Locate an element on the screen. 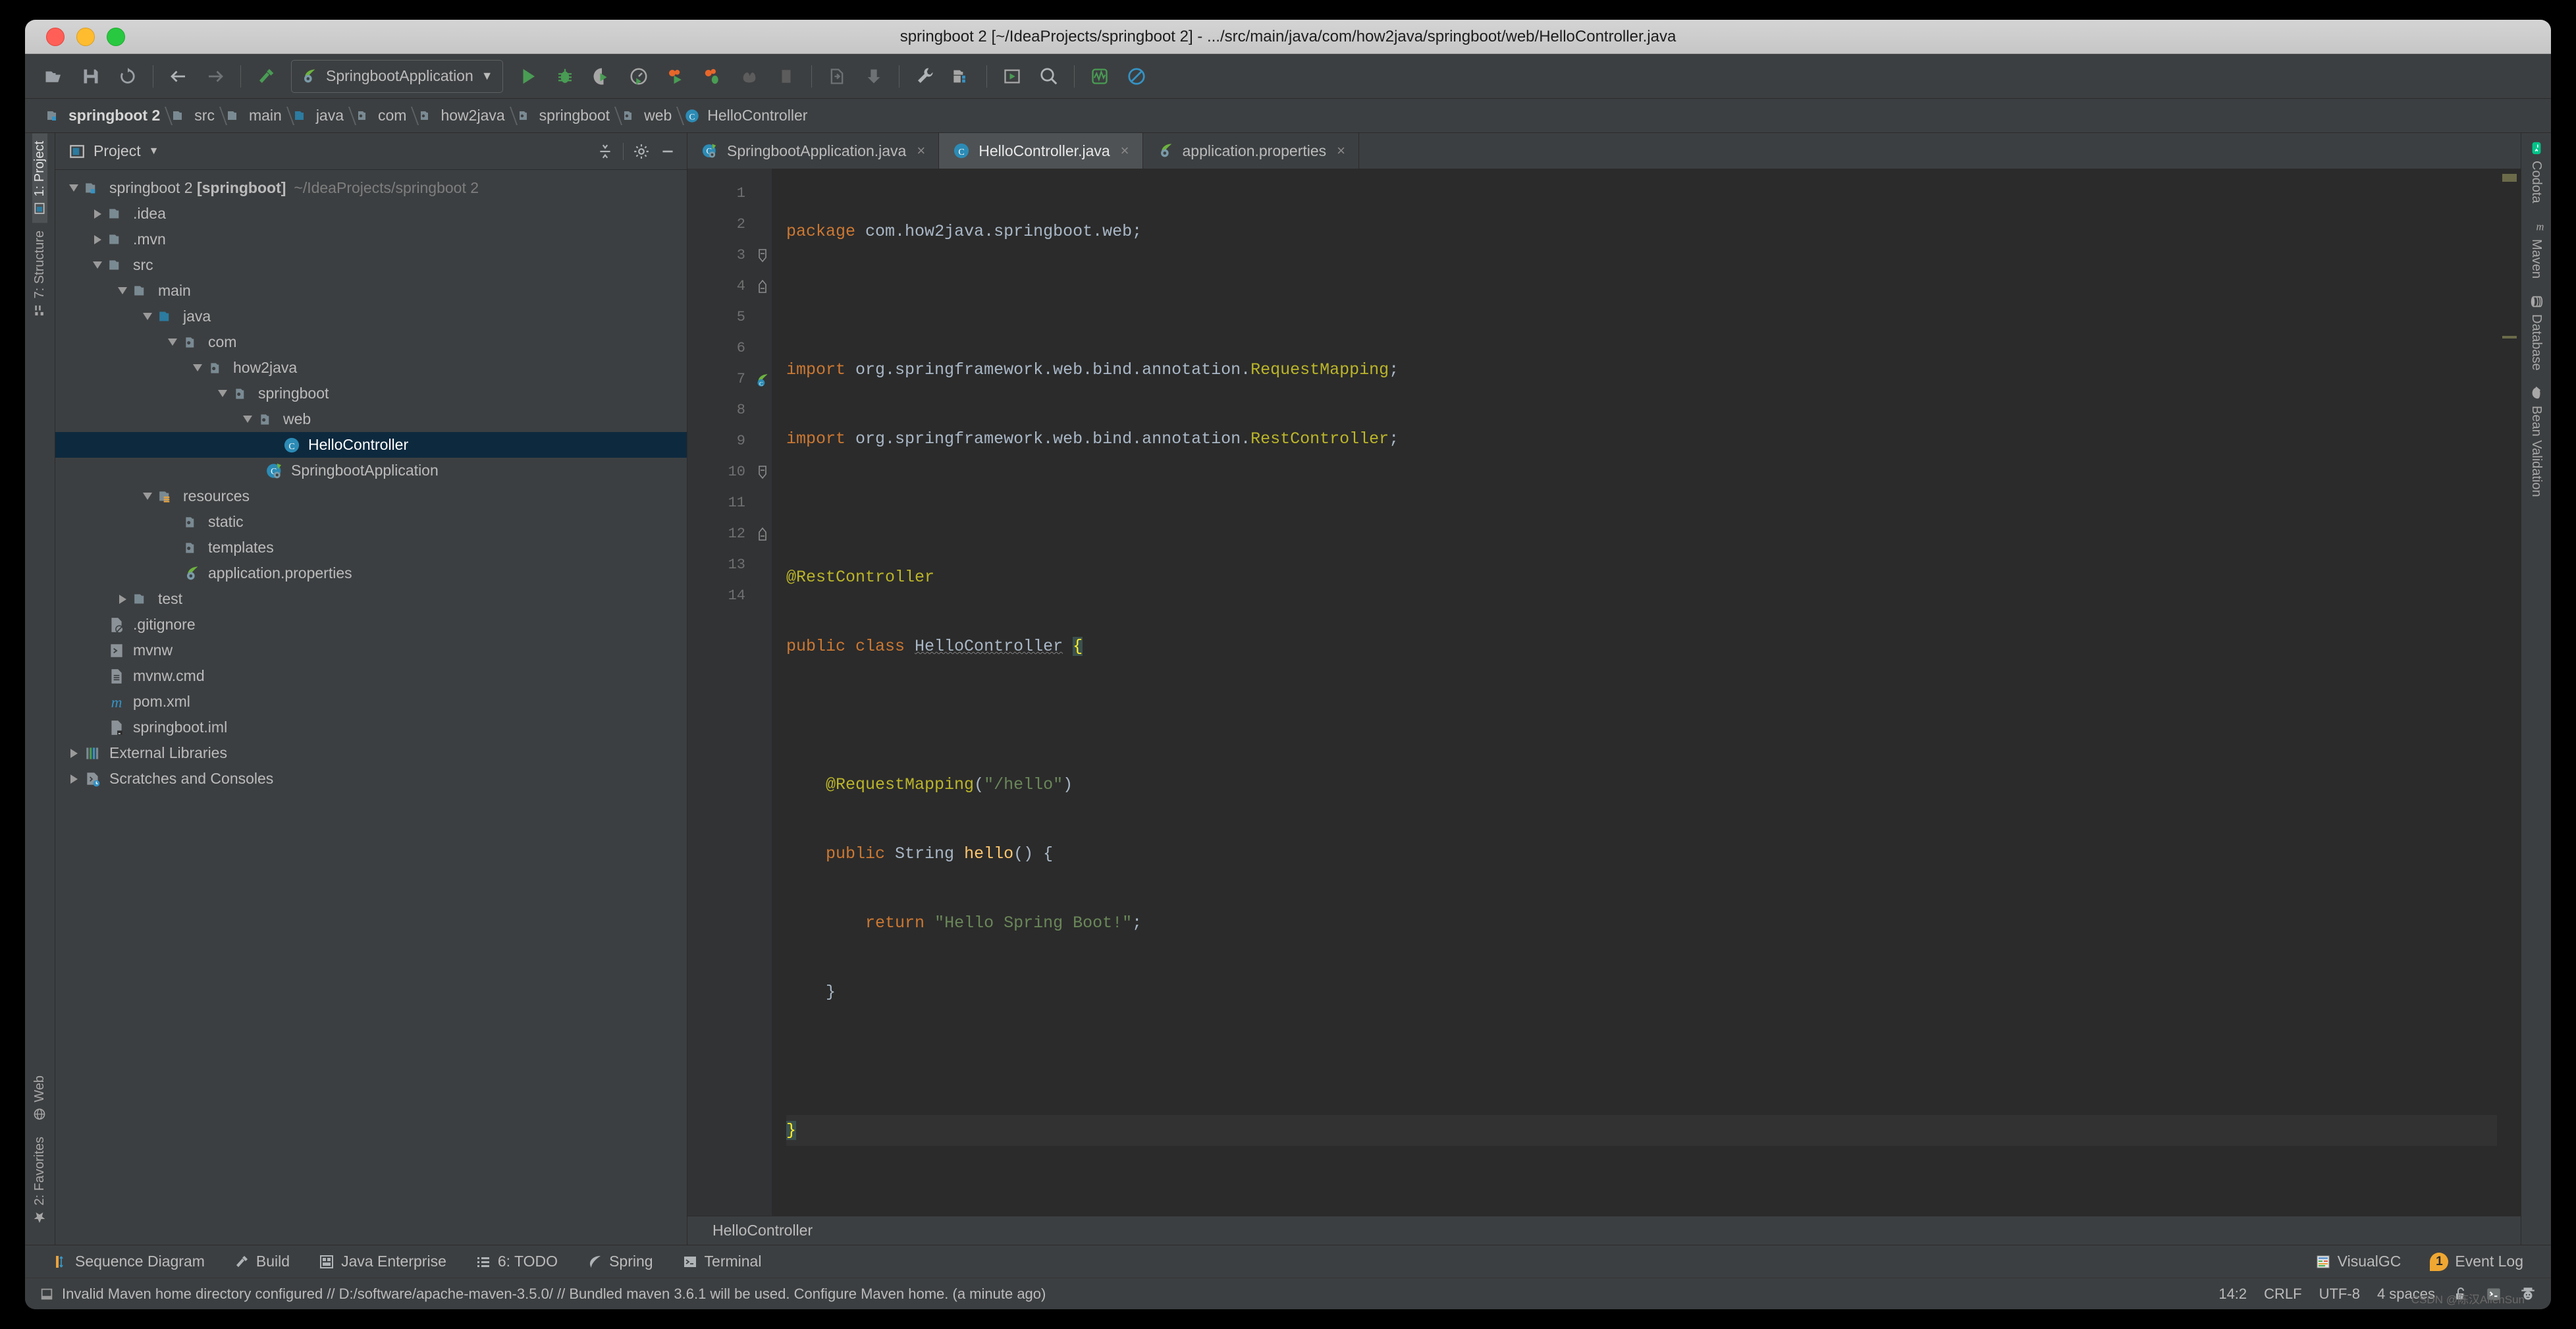 Image resolution: width=2576 pixels, height=1329 pixels. file-encoding: UTF-8 is located at coordinates (2339, 1294).